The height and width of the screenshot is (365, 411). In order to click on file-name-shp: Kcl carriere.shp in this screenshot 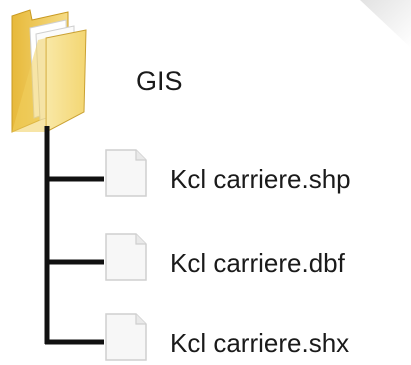, I will do `click(260, 179)`.